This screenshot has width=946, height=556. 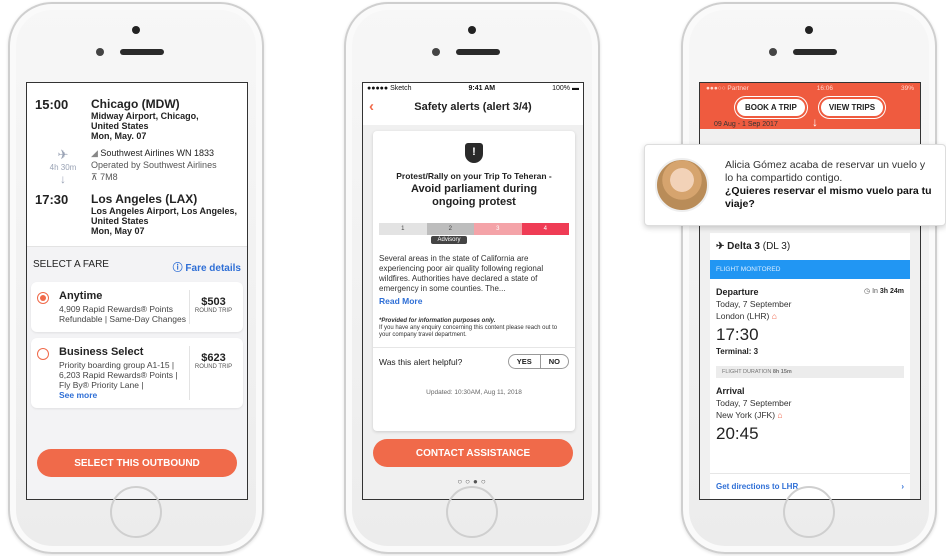 I want to click on clock: 16:06, so click(x=825, y=88).